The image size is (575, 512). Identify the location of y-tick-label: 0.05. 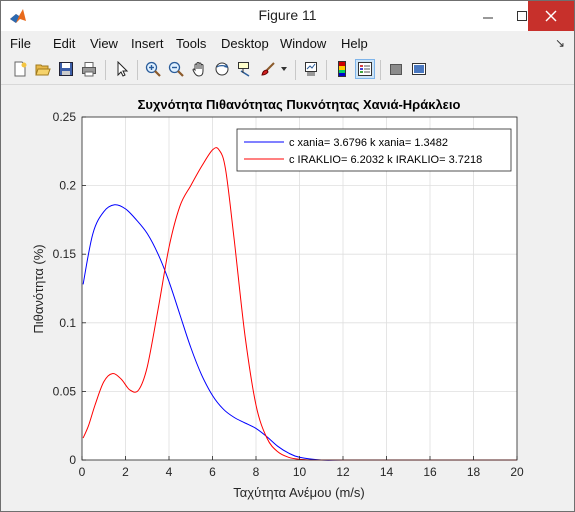
(65, 391).